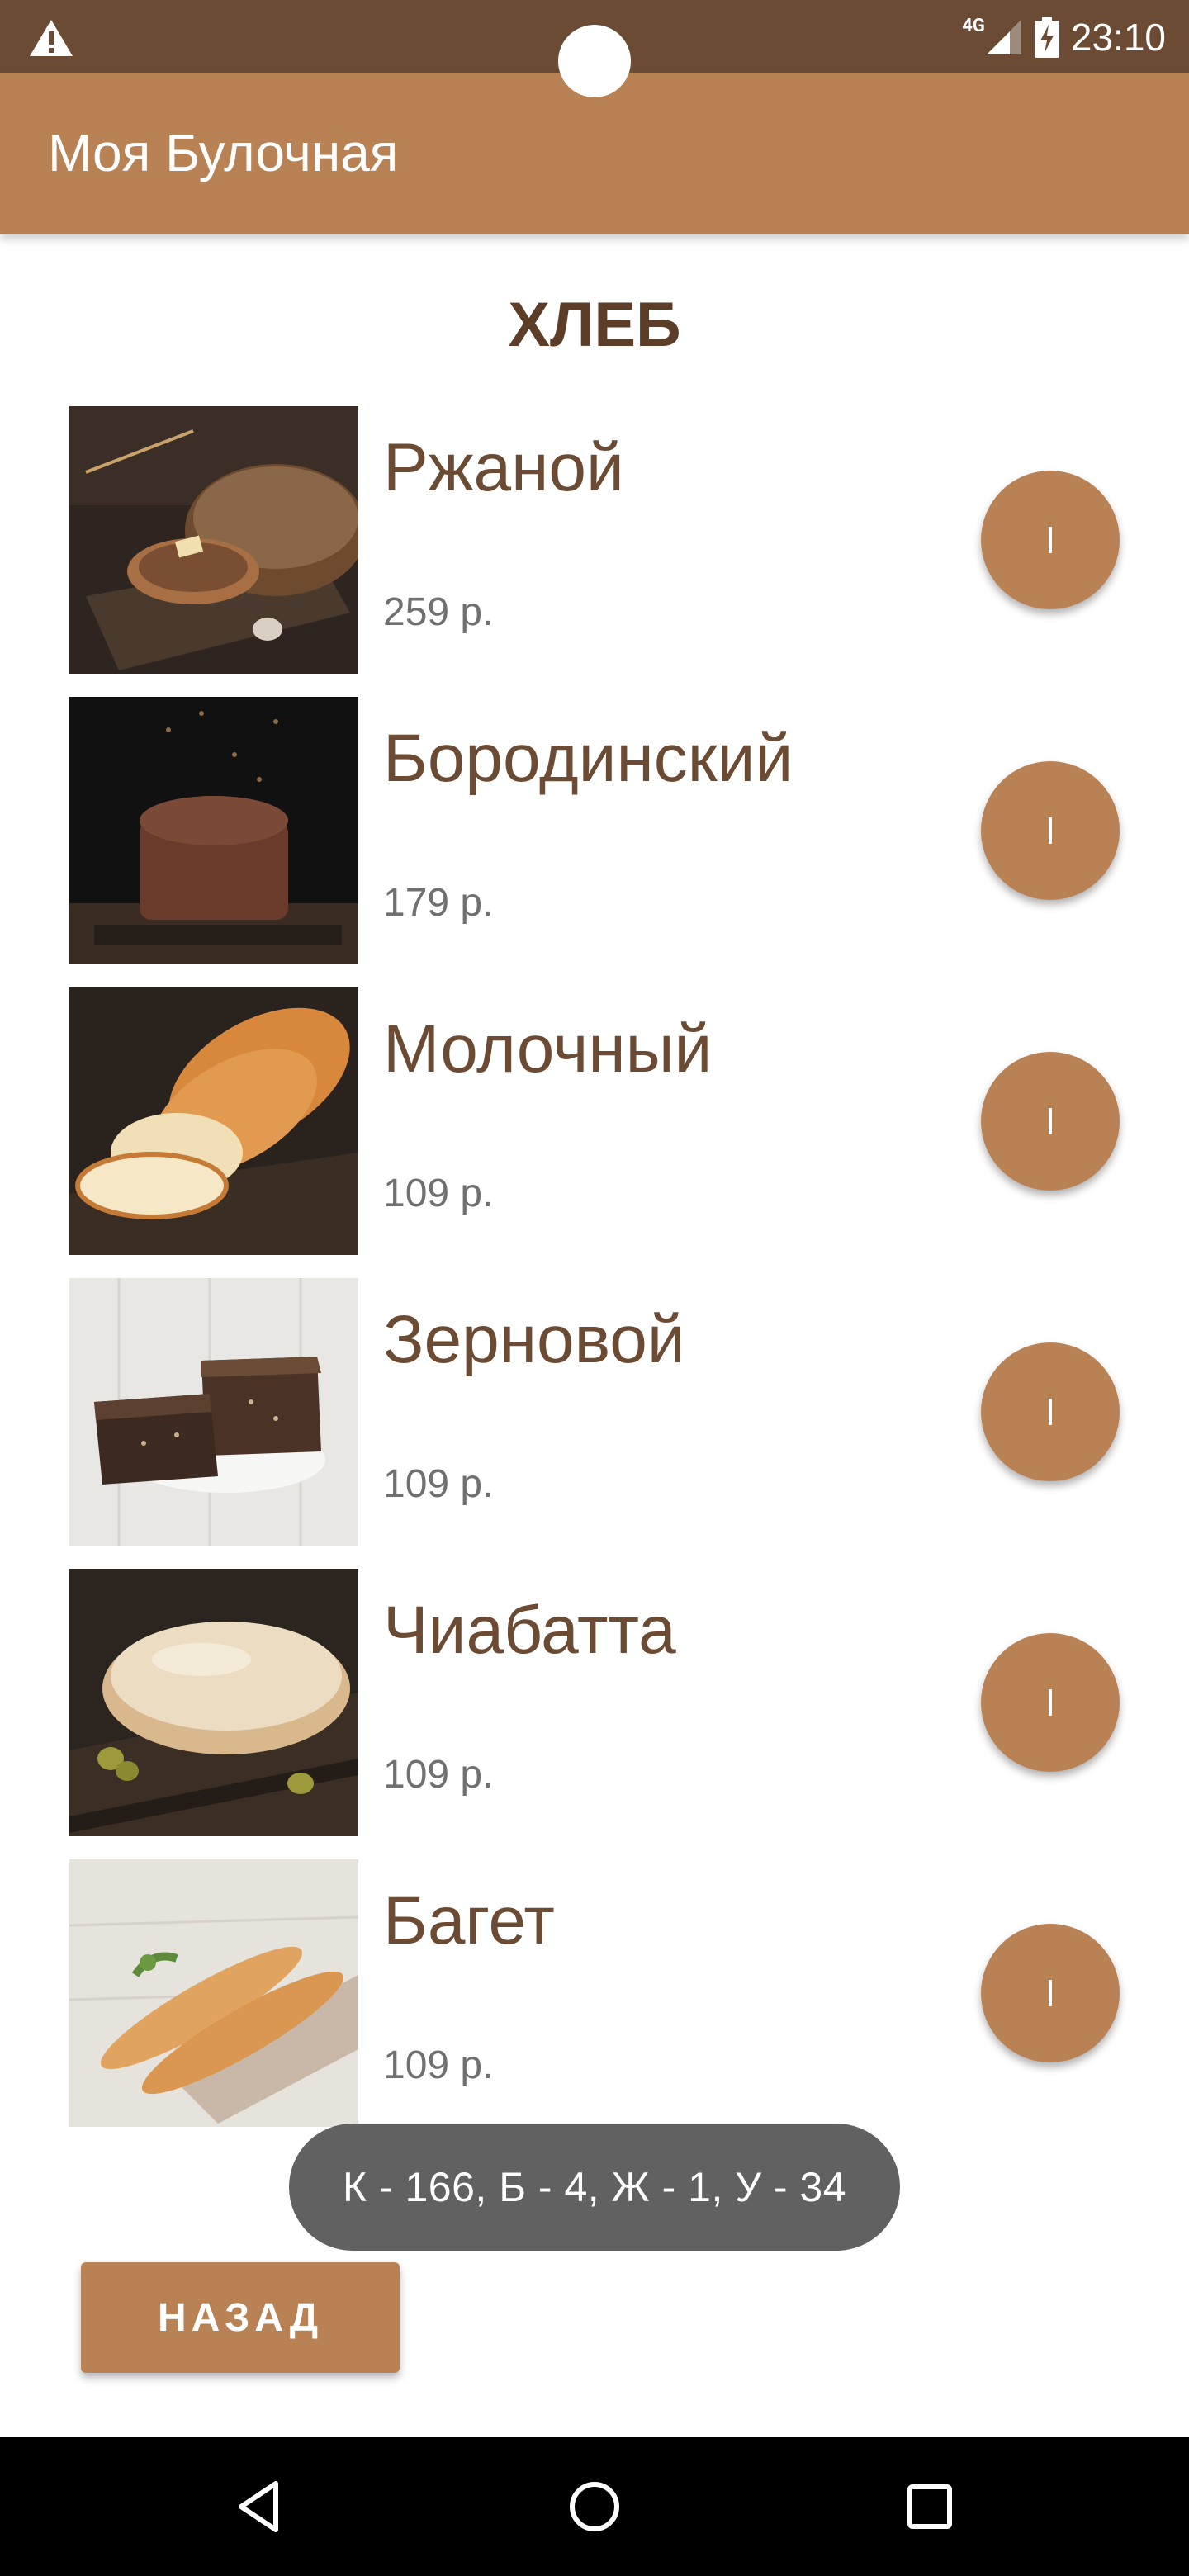 The width and height of the screenshot is (1189, 2576). Describe the element at coordinates (529, 1630) in the screenshot. I see `product-name: Чиабатта` at that location.